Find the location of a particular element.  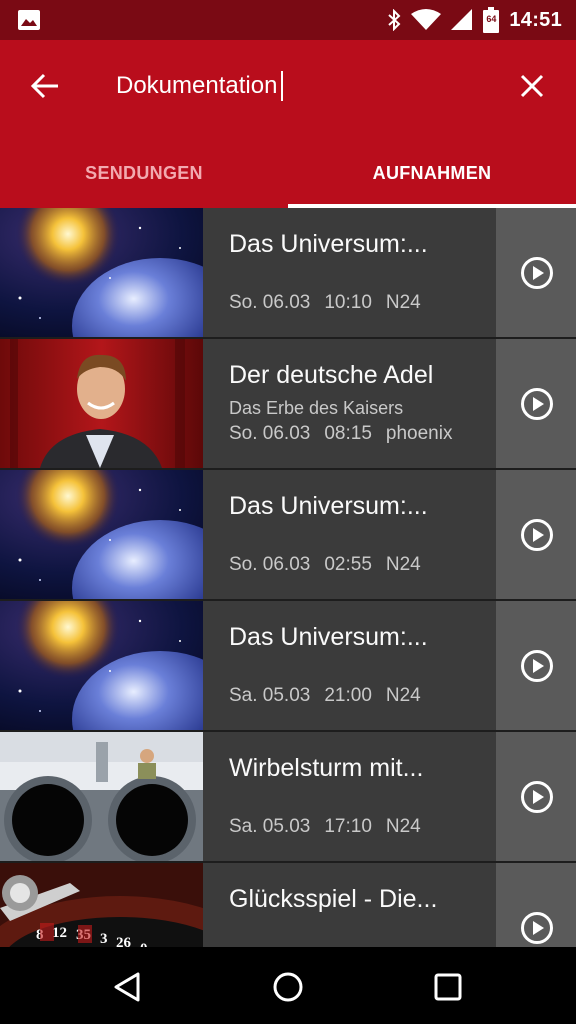

recording-time: 08:15 is located at coordinates (348, 433).